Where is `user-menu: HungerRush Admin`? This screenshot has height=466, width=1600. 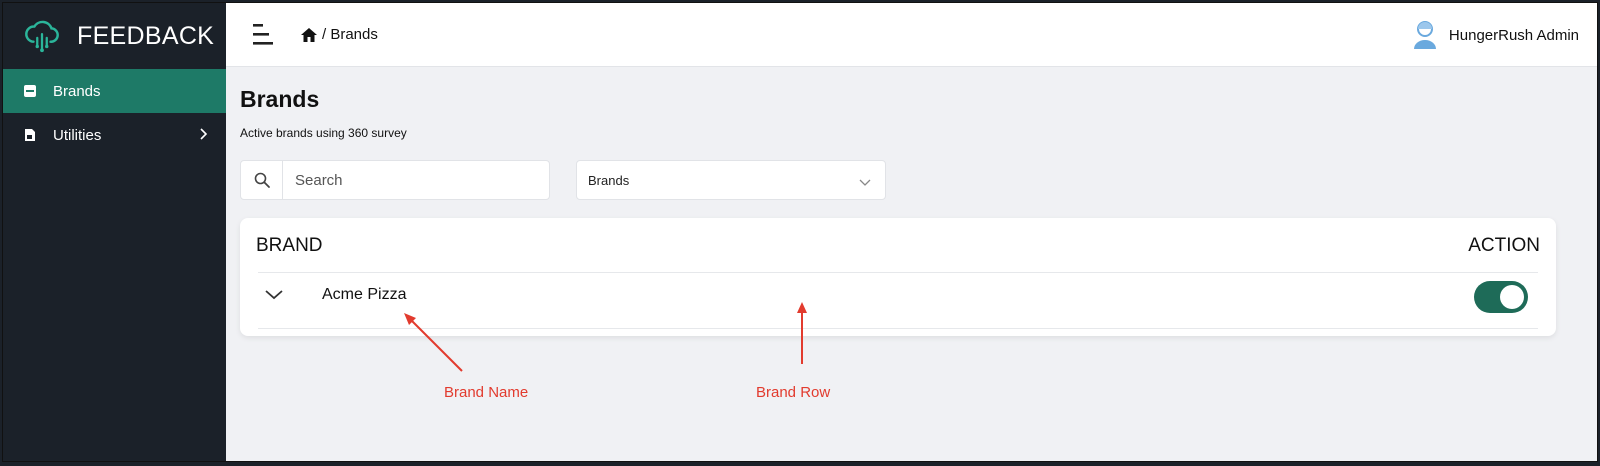 user-menu: HungerRush Admin is located at coordinates (1495, 35).